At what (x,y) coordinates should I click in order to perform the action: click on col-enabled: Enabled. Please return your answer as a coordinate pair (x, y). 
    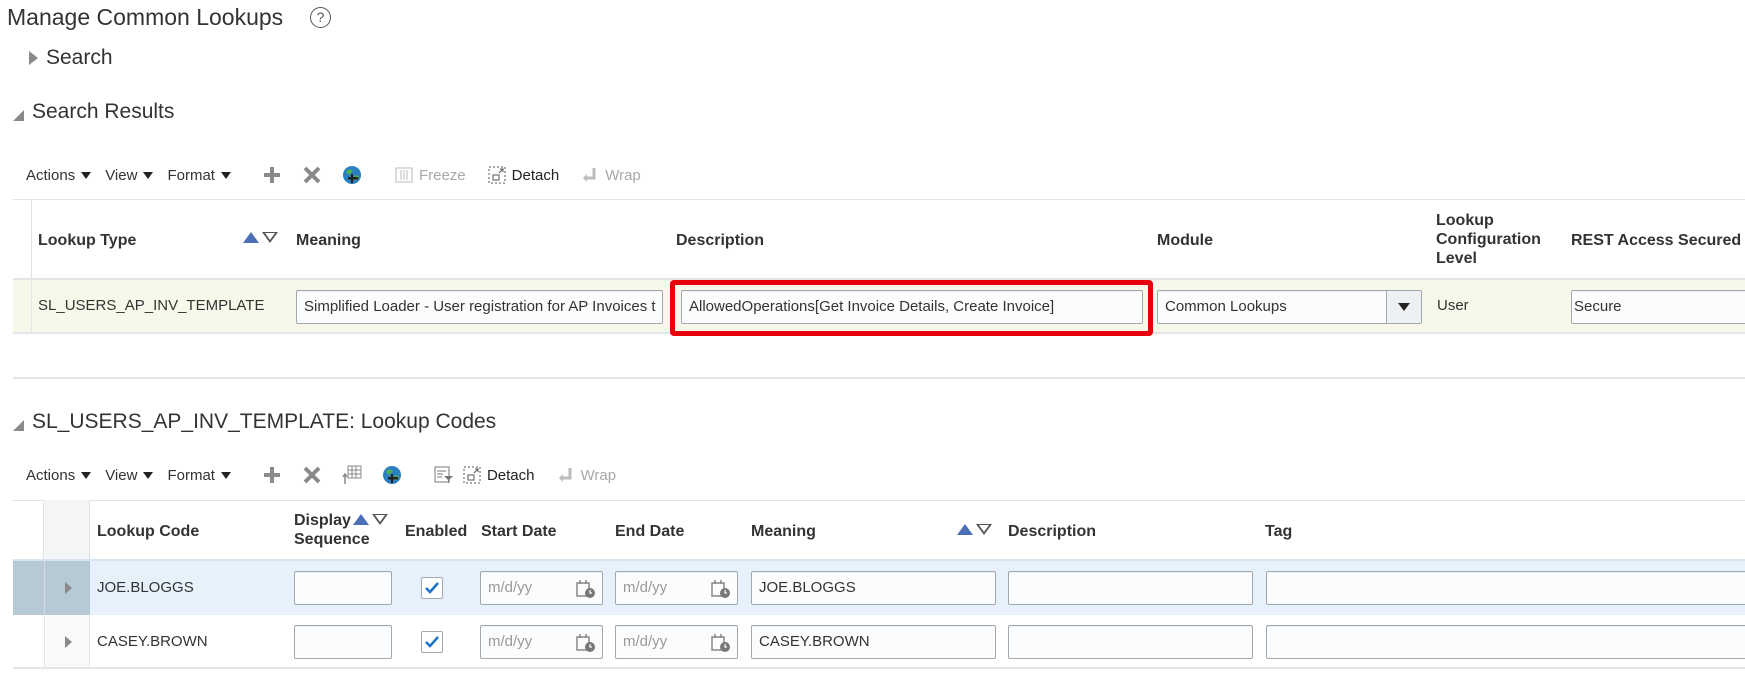
    Looking at the image, I should click on (436, 531).